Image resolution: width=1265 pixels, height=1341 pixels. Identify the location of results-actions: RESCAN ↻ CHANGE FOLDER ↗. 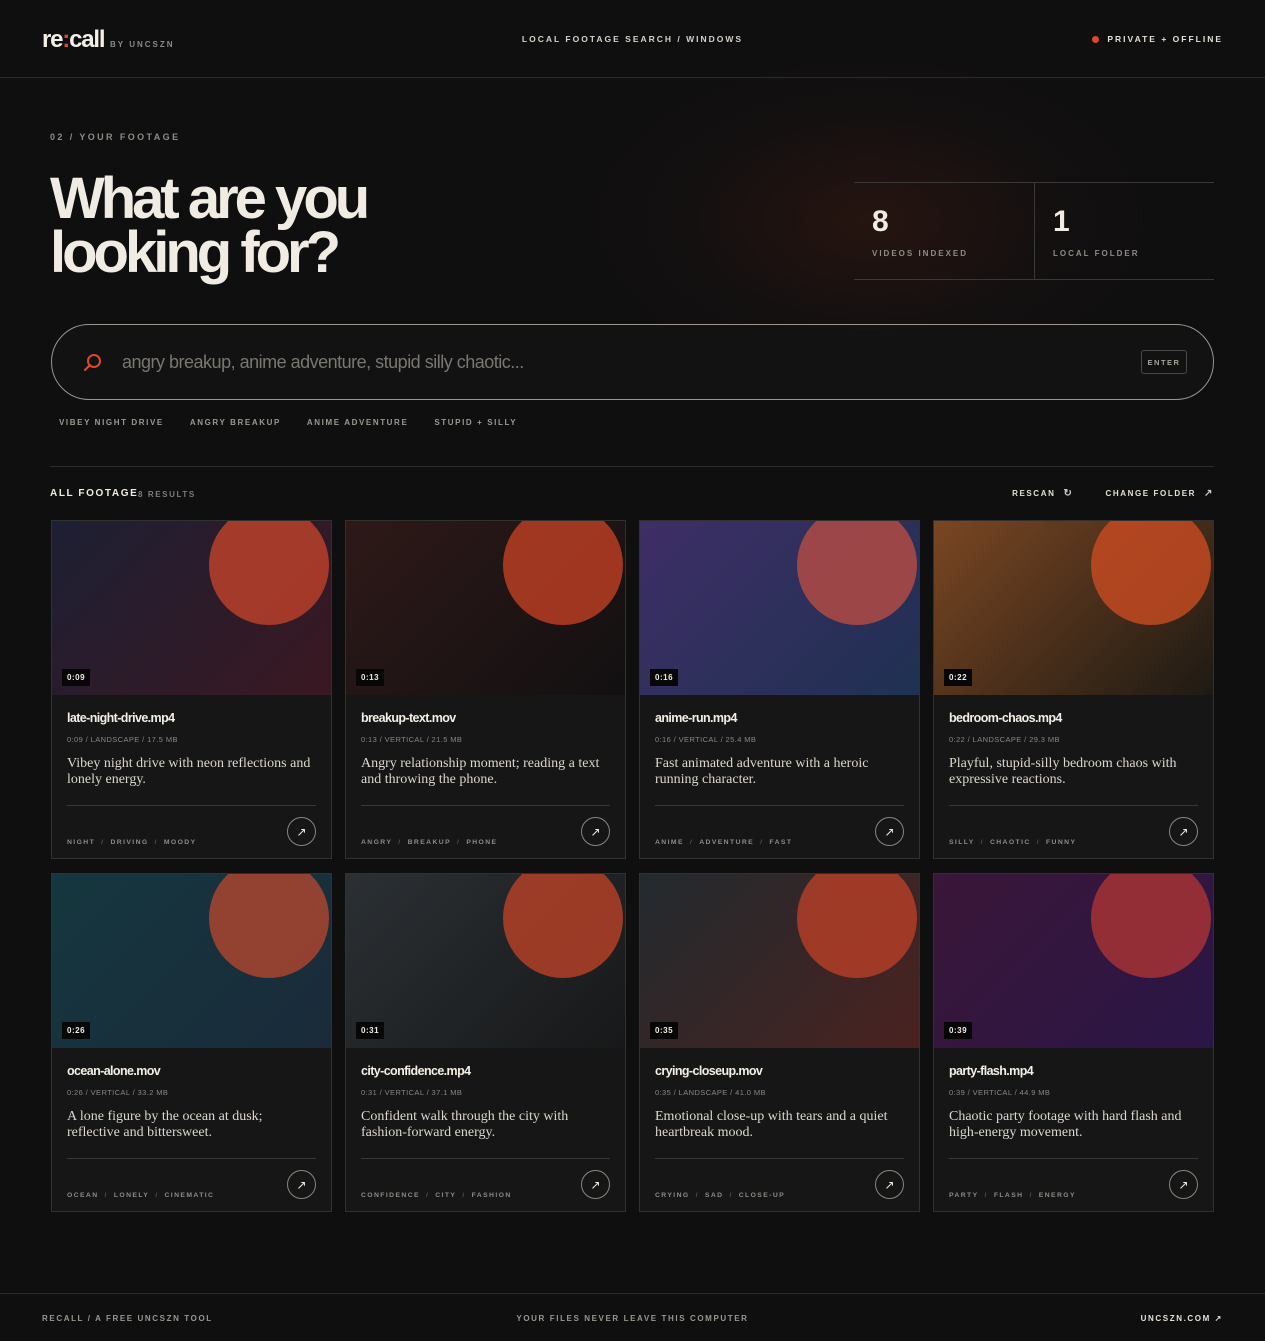
(1113, 493).